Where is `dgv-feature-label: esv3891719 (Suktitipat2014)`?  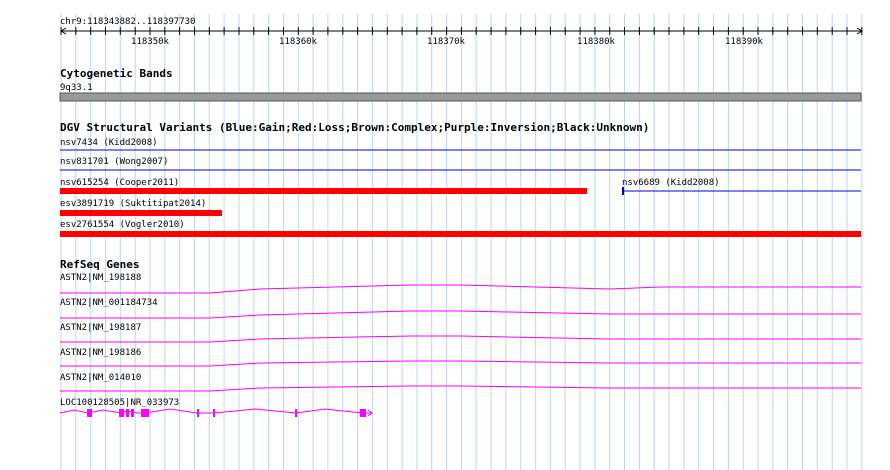 dgv-feature-label: esv3891719 (Suktitipat2014) is located at coordinates (133, 204).